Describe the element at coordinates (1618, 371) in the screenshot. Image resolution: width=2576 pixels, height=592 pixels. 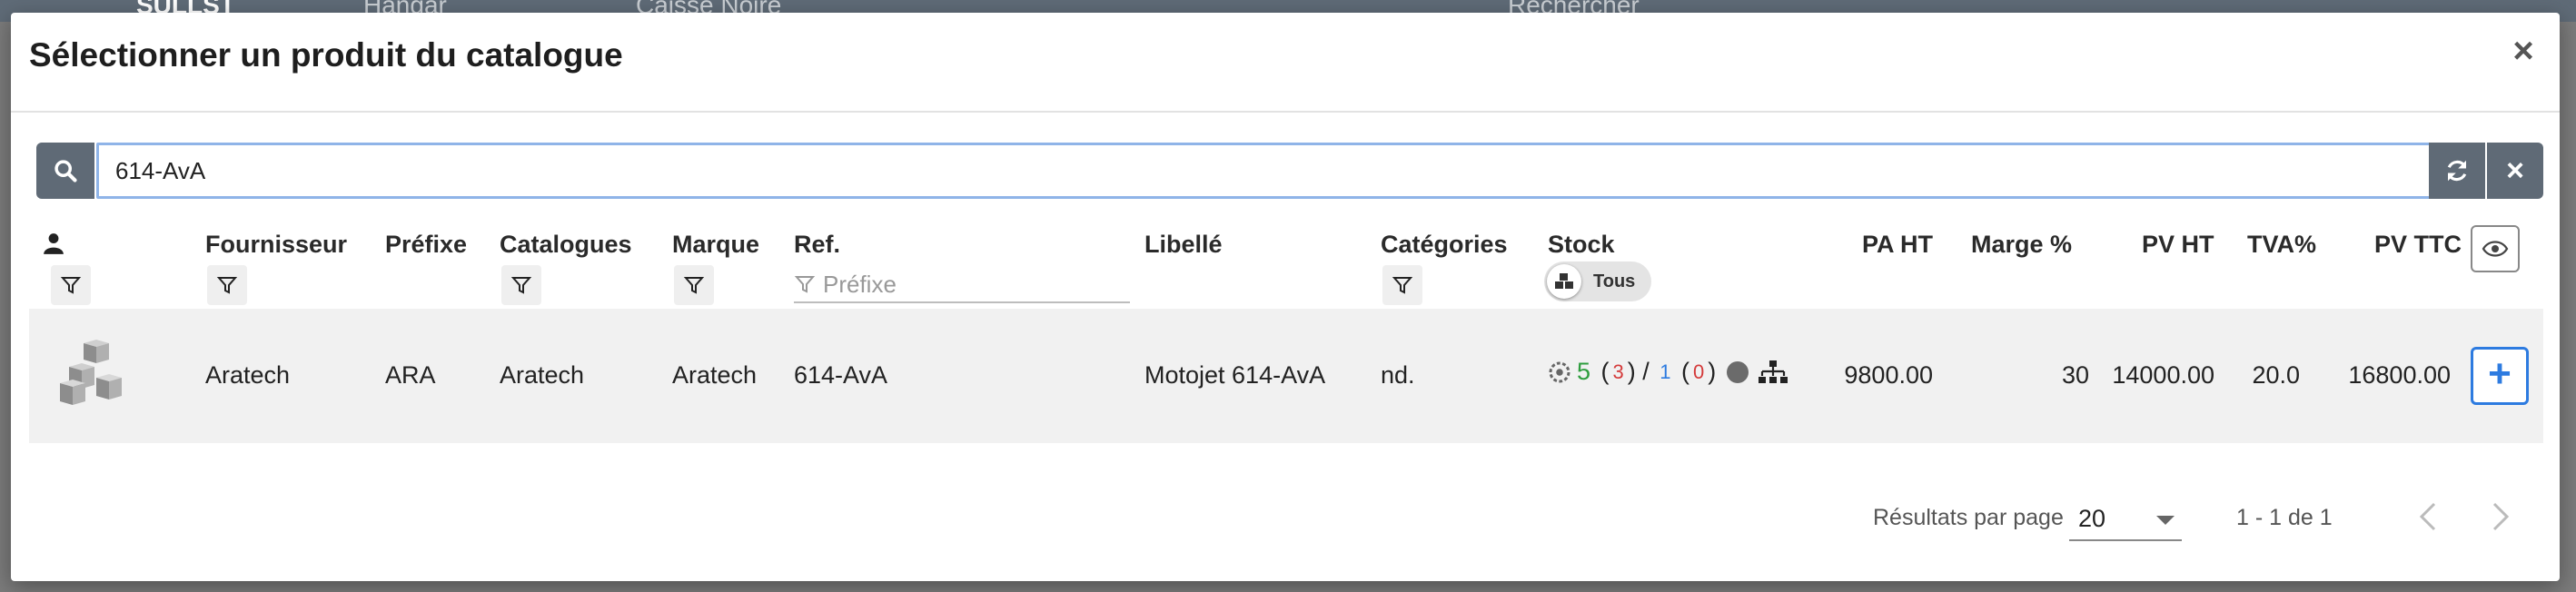
I see `stock-reserved: 3` at that location.